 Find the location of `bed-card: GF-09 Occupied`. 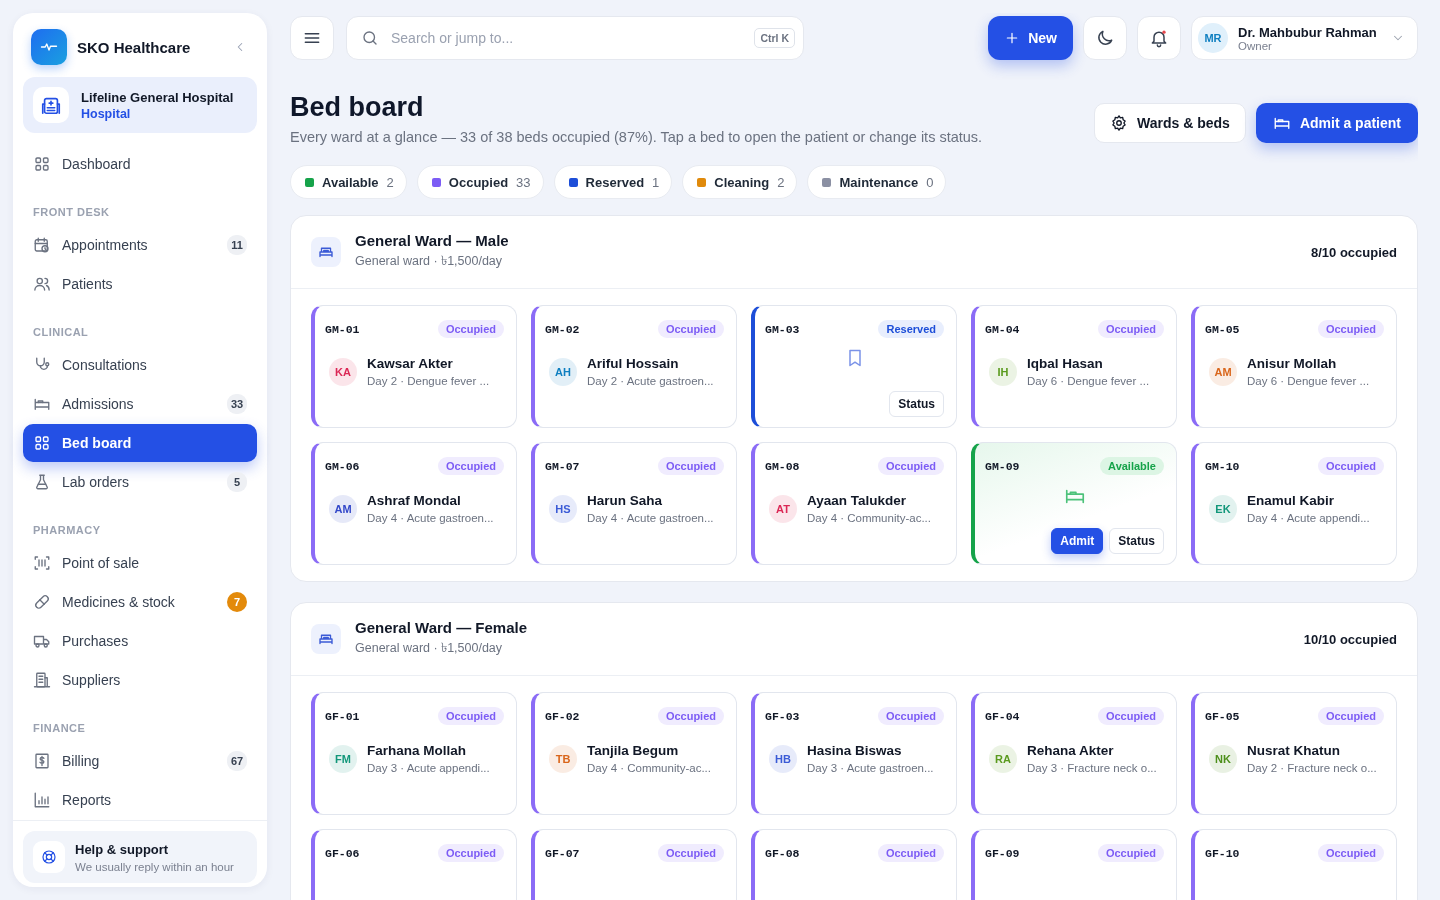

bed-card: GF-09 Occupied is located at coordinates (1074, 864).